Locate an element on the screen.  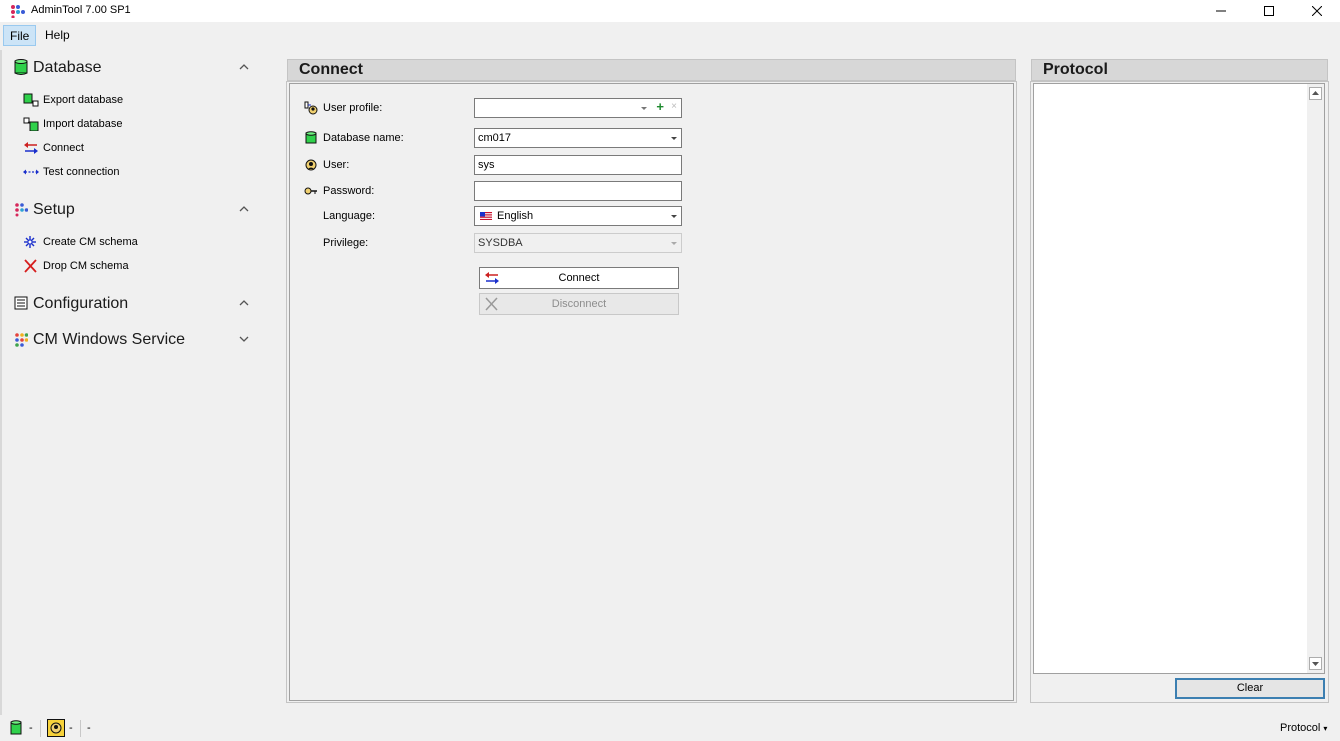
window-title: AdminTool 7.00 SP1 is located at coordinates (81, 10).